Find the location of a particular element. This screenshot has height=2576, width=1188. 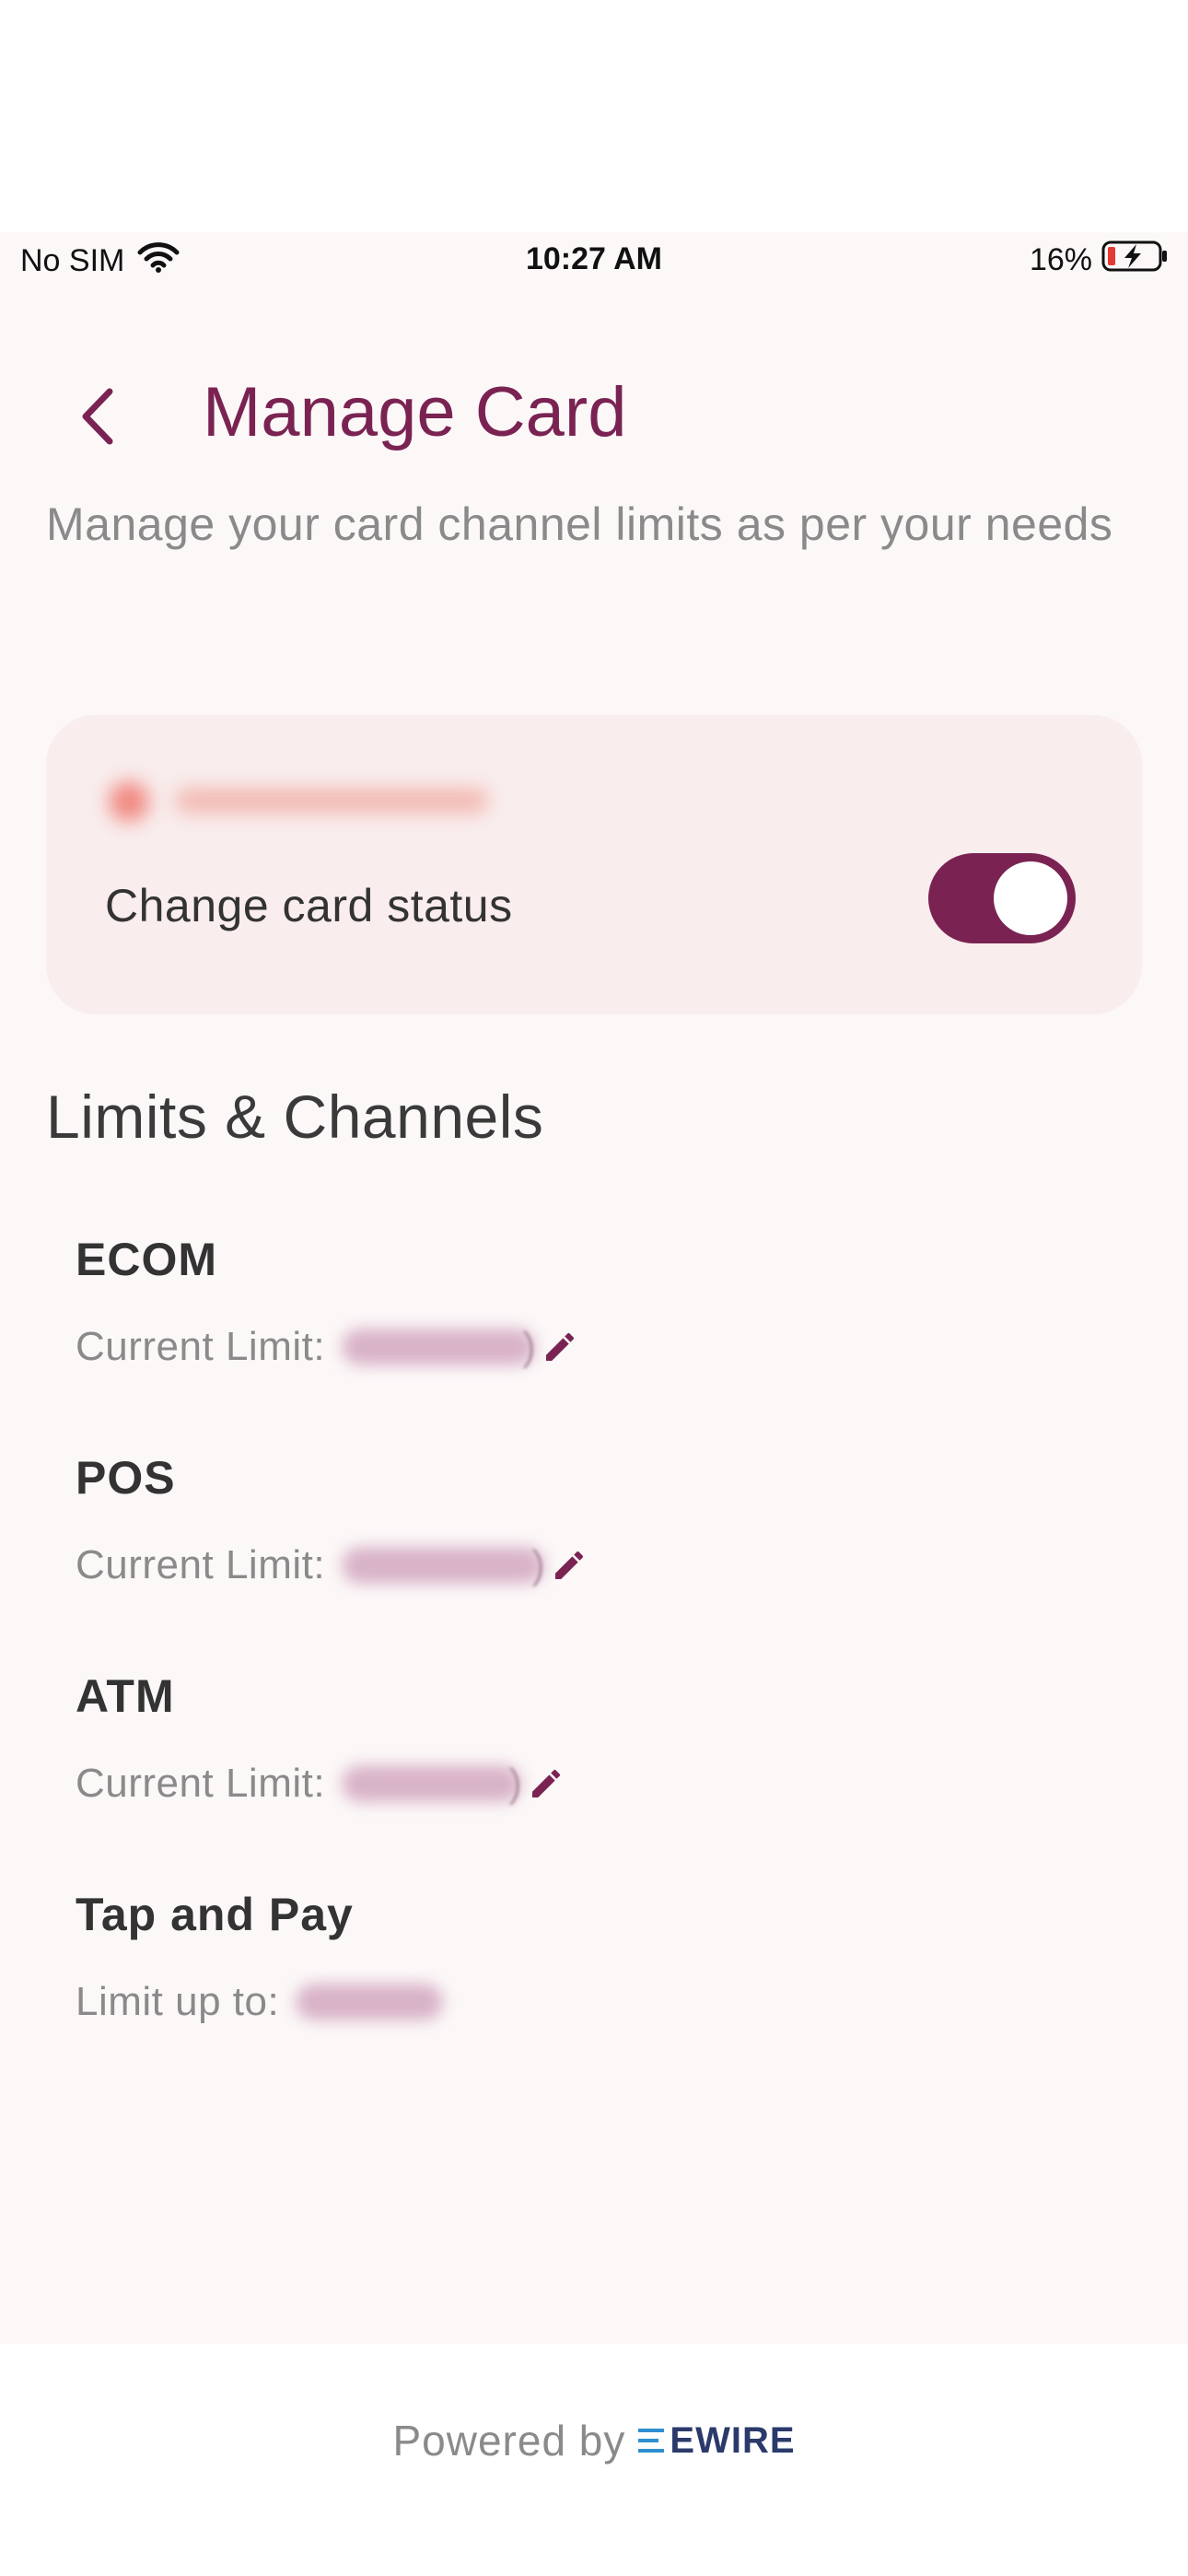

channel-name: ECOM is located at coordinates (146, 1259).